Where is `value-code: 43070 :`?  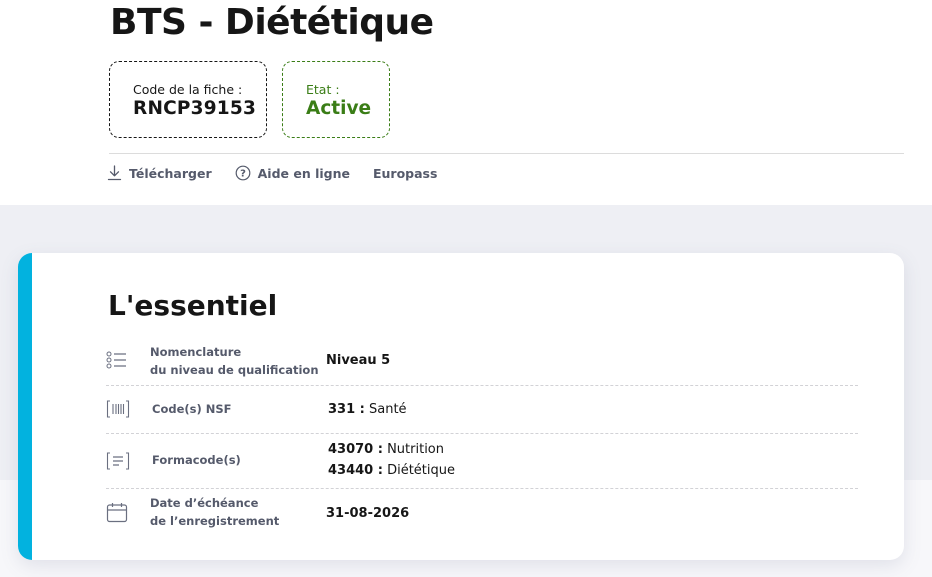 value-code: 43070 : is located at coordinates (355, 449).